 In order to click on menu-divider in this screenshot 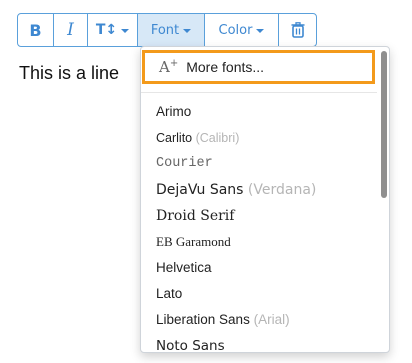, I will do `click(259, 92)`.